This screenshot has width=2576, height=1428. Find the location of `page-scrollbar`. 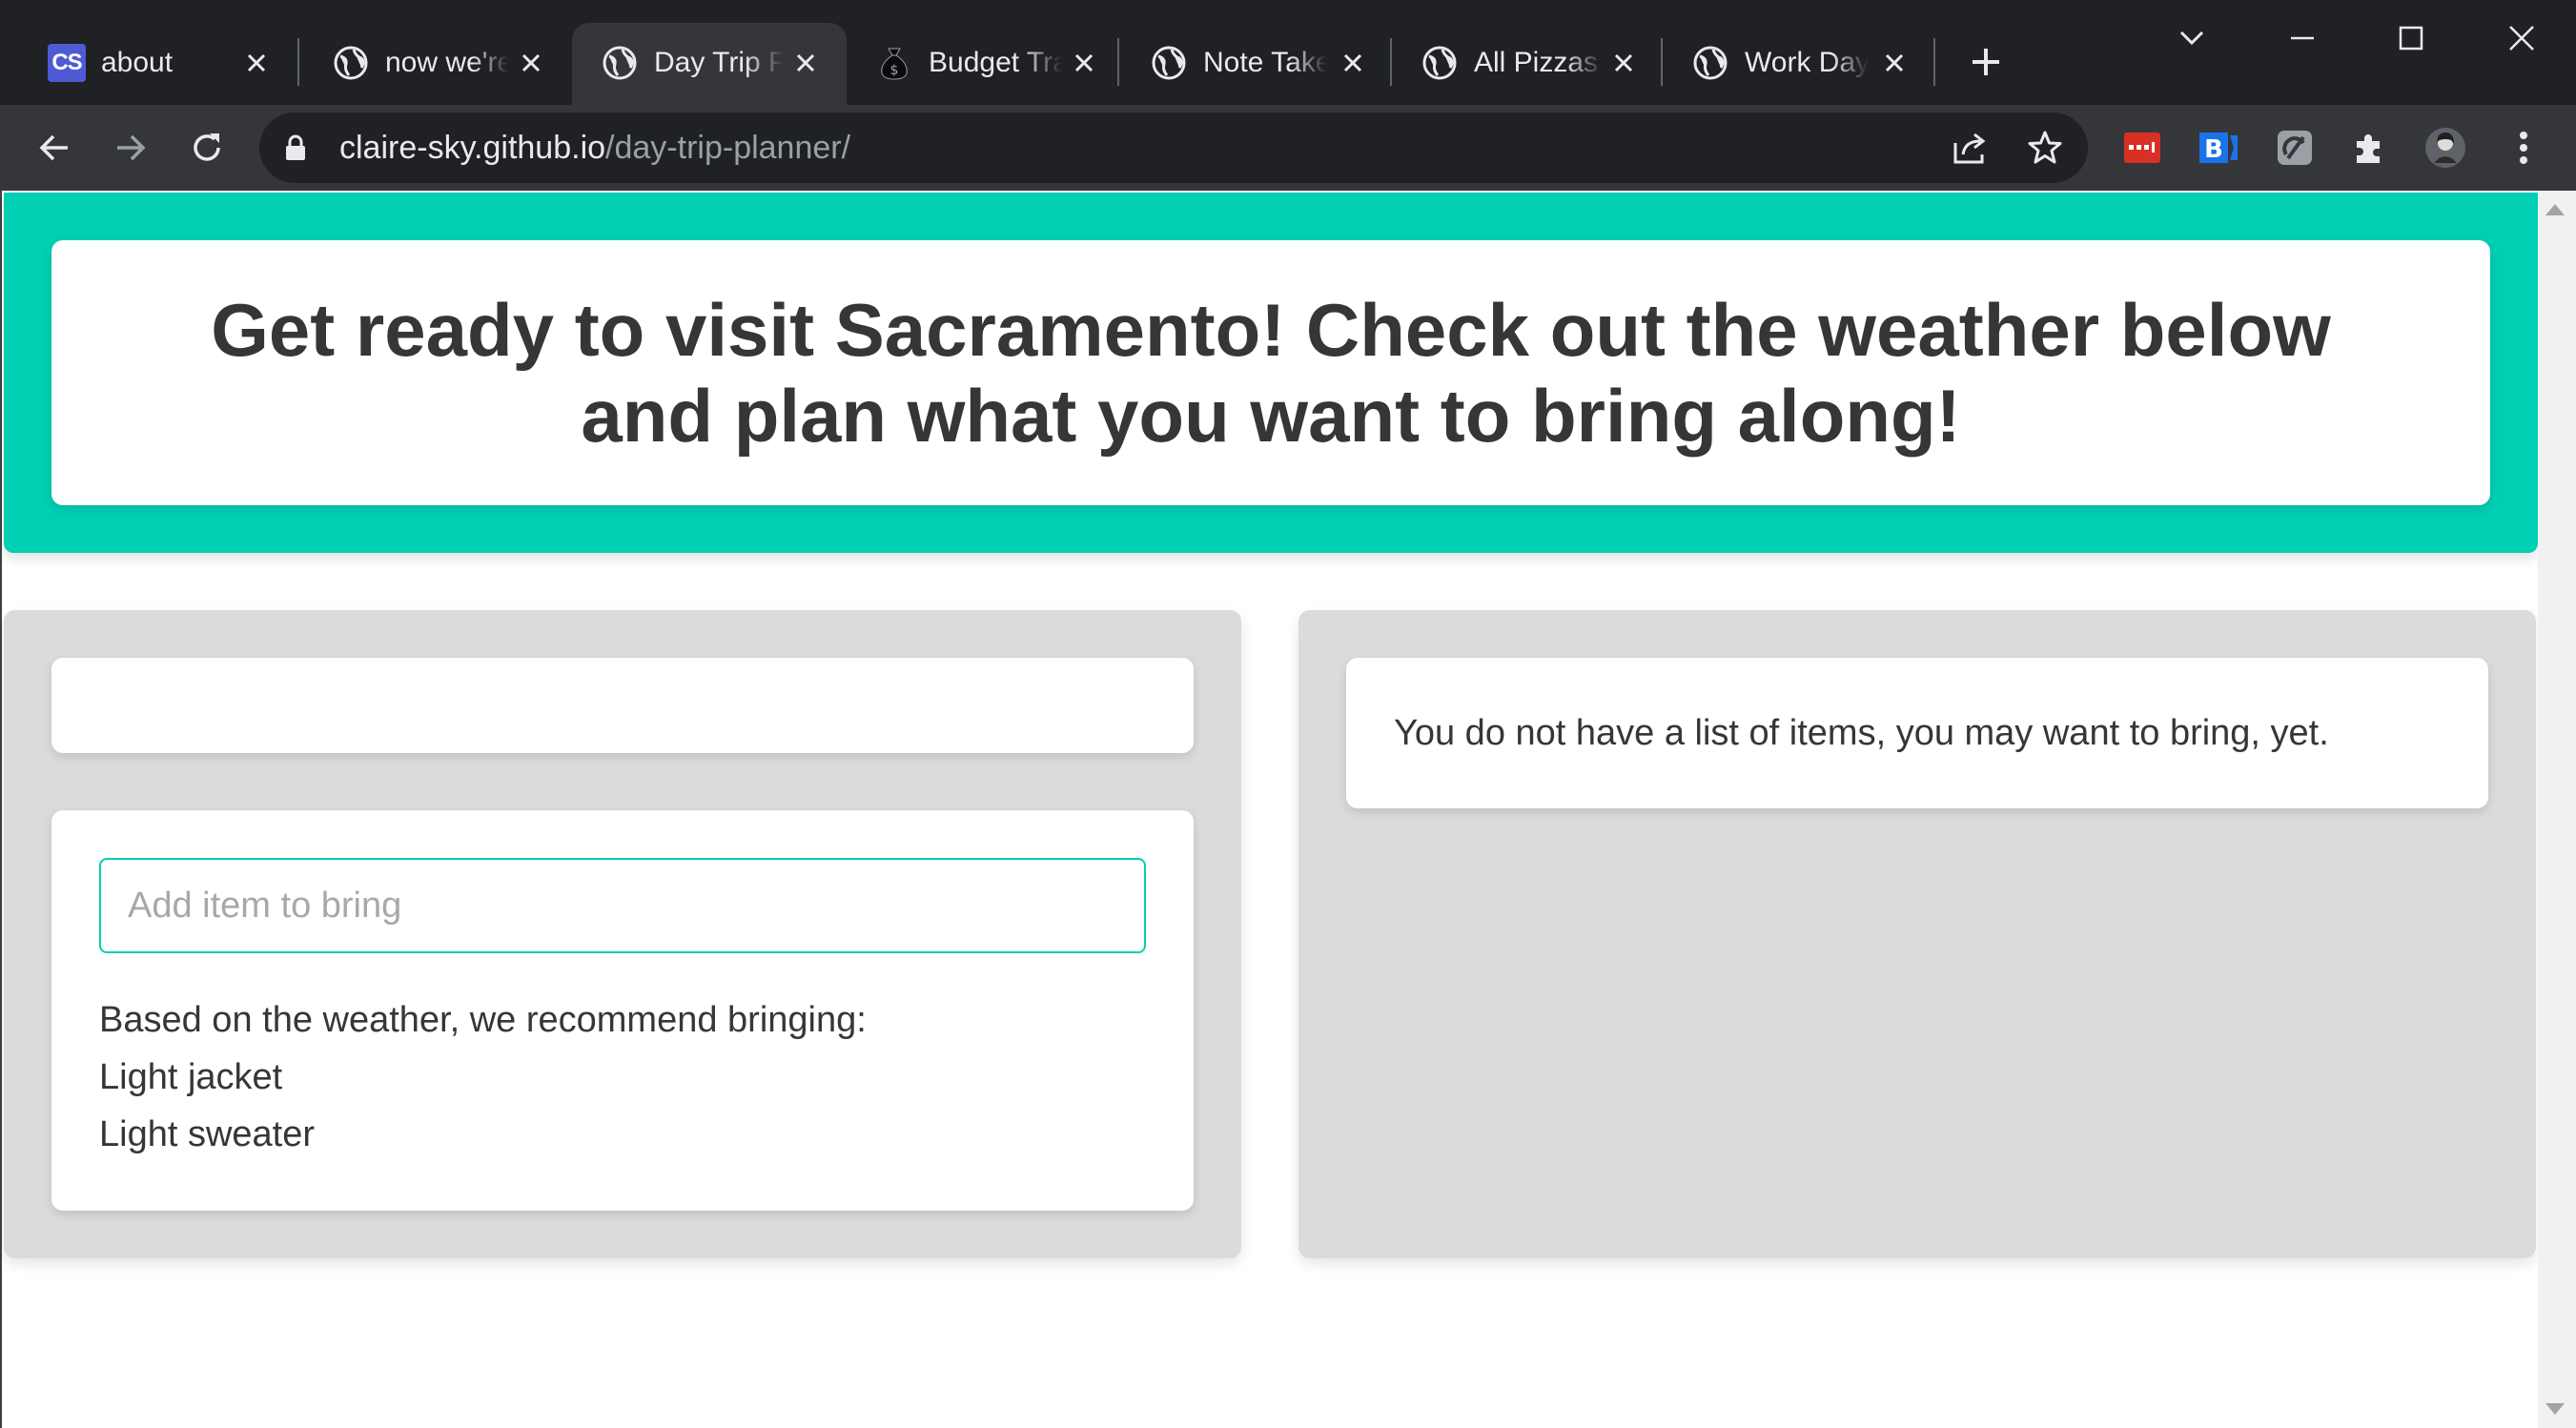

page-scrollbar is located at coordinates (2557, 809).